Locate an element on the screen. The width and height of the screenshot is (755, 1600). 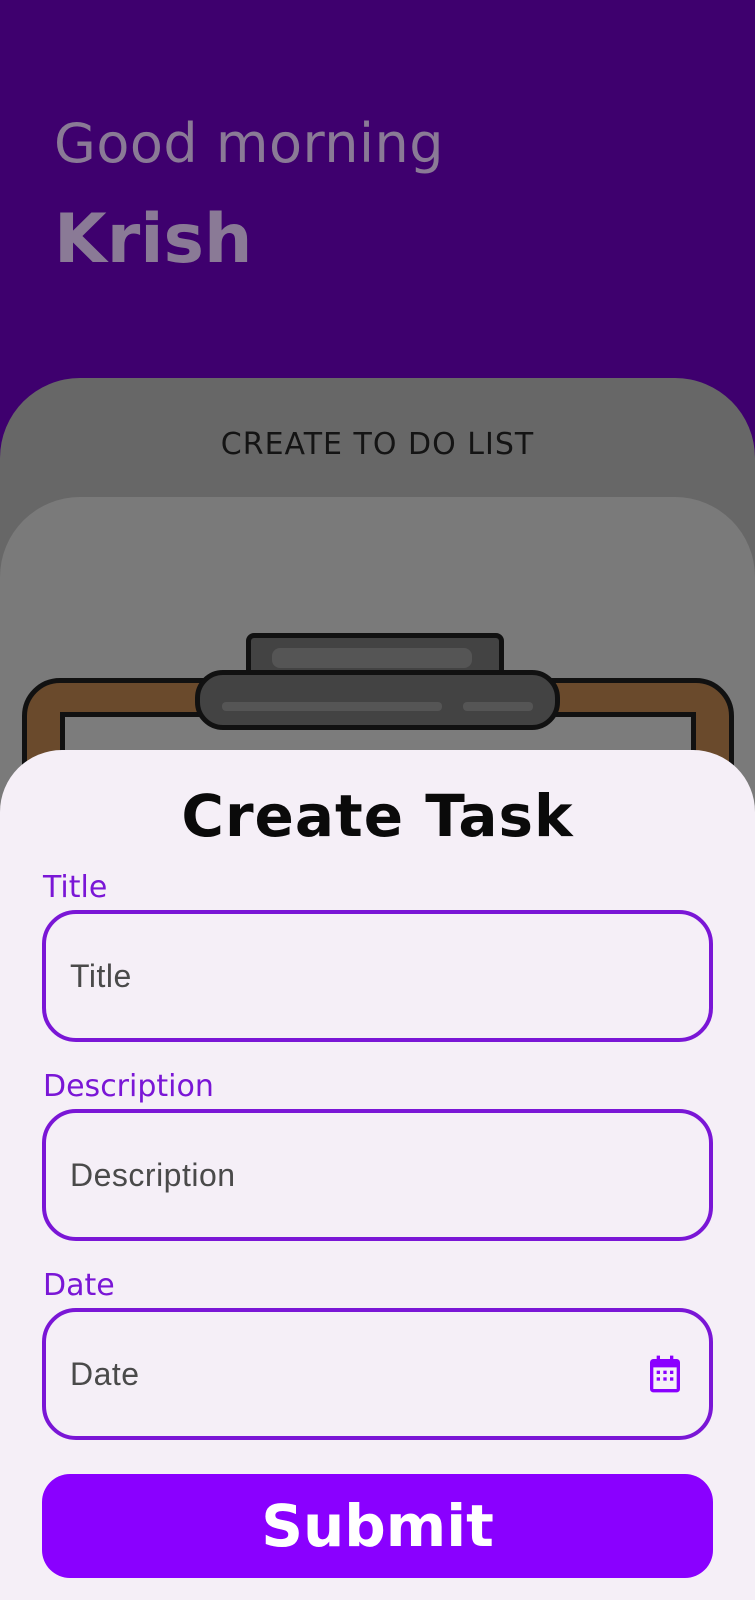
calendar-icon is located at coordinates (665, 1374).